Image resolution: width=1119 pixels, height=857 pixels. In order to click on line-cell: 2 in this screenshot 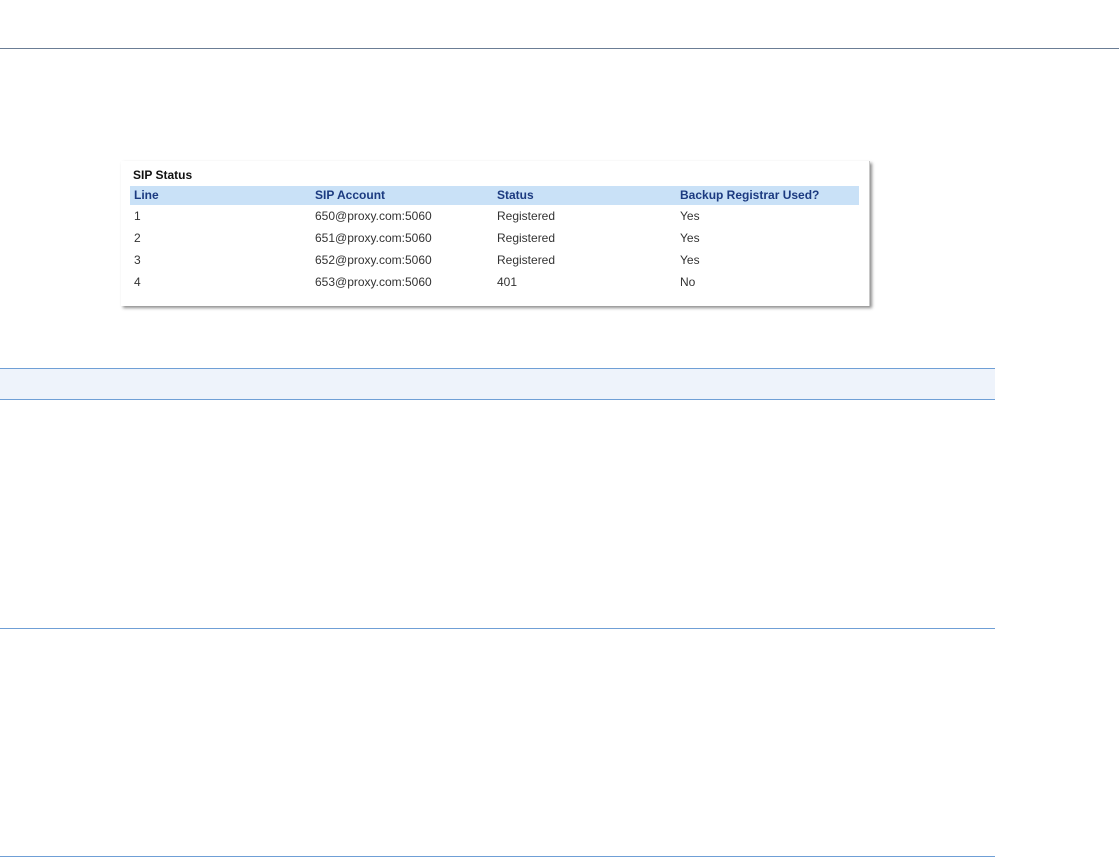, I will do `click(137, 238)`.